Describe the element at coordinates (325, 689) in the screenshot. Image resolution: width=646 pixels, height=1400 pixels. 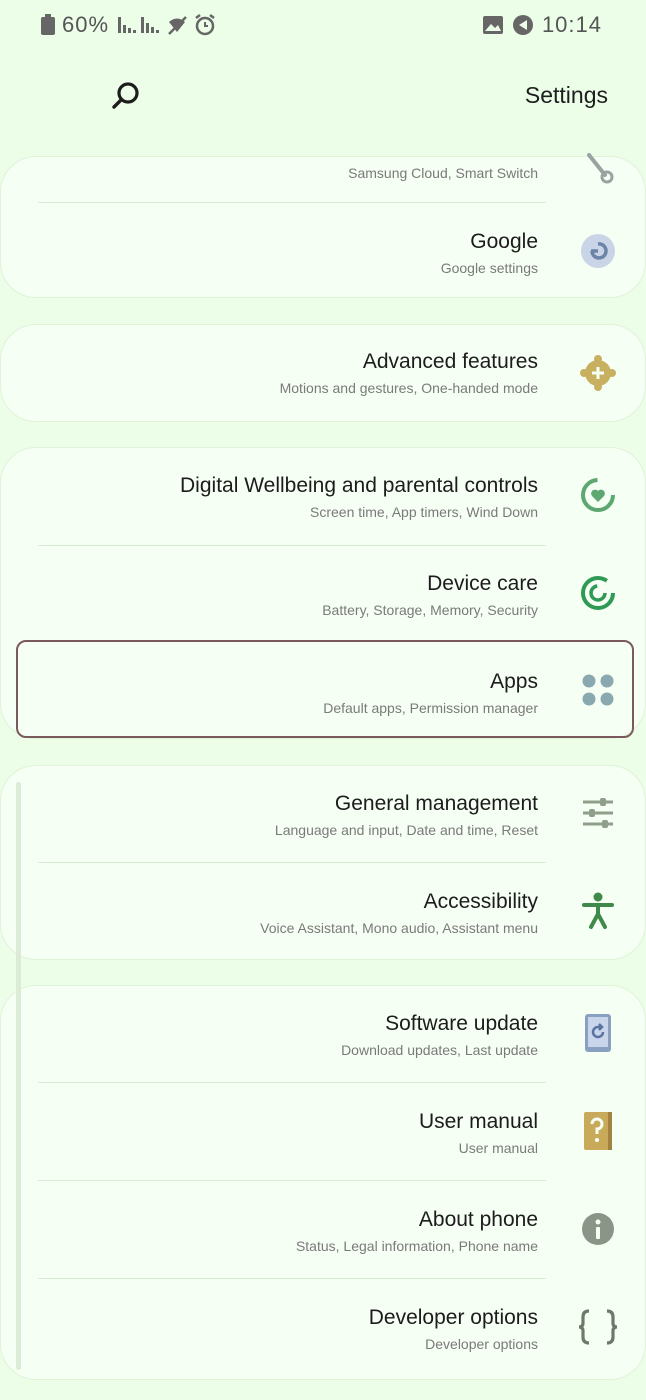
I see `apps-selection-highlight` at that location.